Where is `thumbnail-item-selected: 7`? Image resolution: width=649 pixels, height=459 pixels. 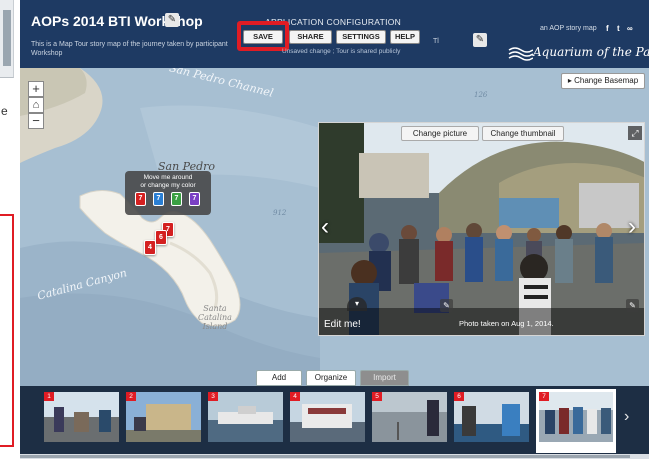
thumbnail-item-selected: 7 is located at coordinates (576, 421).